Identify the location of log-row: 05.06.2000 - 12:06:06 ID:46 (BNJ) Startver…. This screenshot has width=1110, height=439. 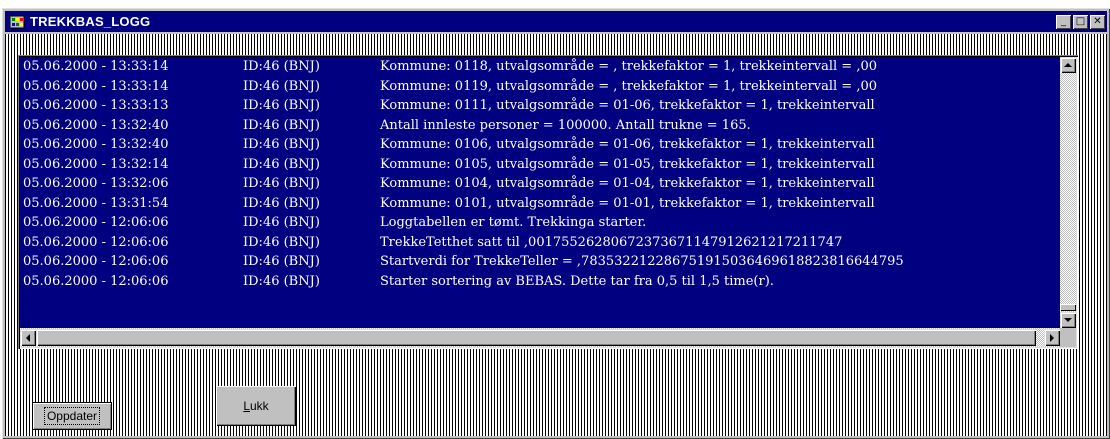
(540, 262).